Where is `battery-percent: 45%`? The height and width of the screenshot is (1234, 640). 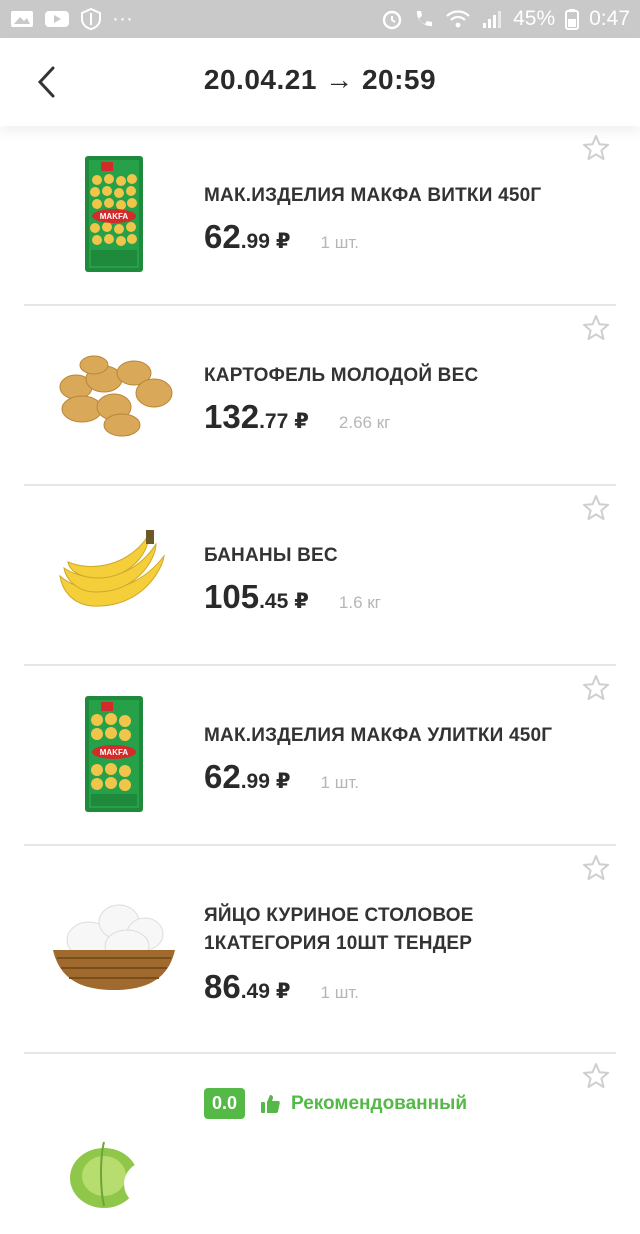
battery-percent: 45% is located at coordinates (534, 18).